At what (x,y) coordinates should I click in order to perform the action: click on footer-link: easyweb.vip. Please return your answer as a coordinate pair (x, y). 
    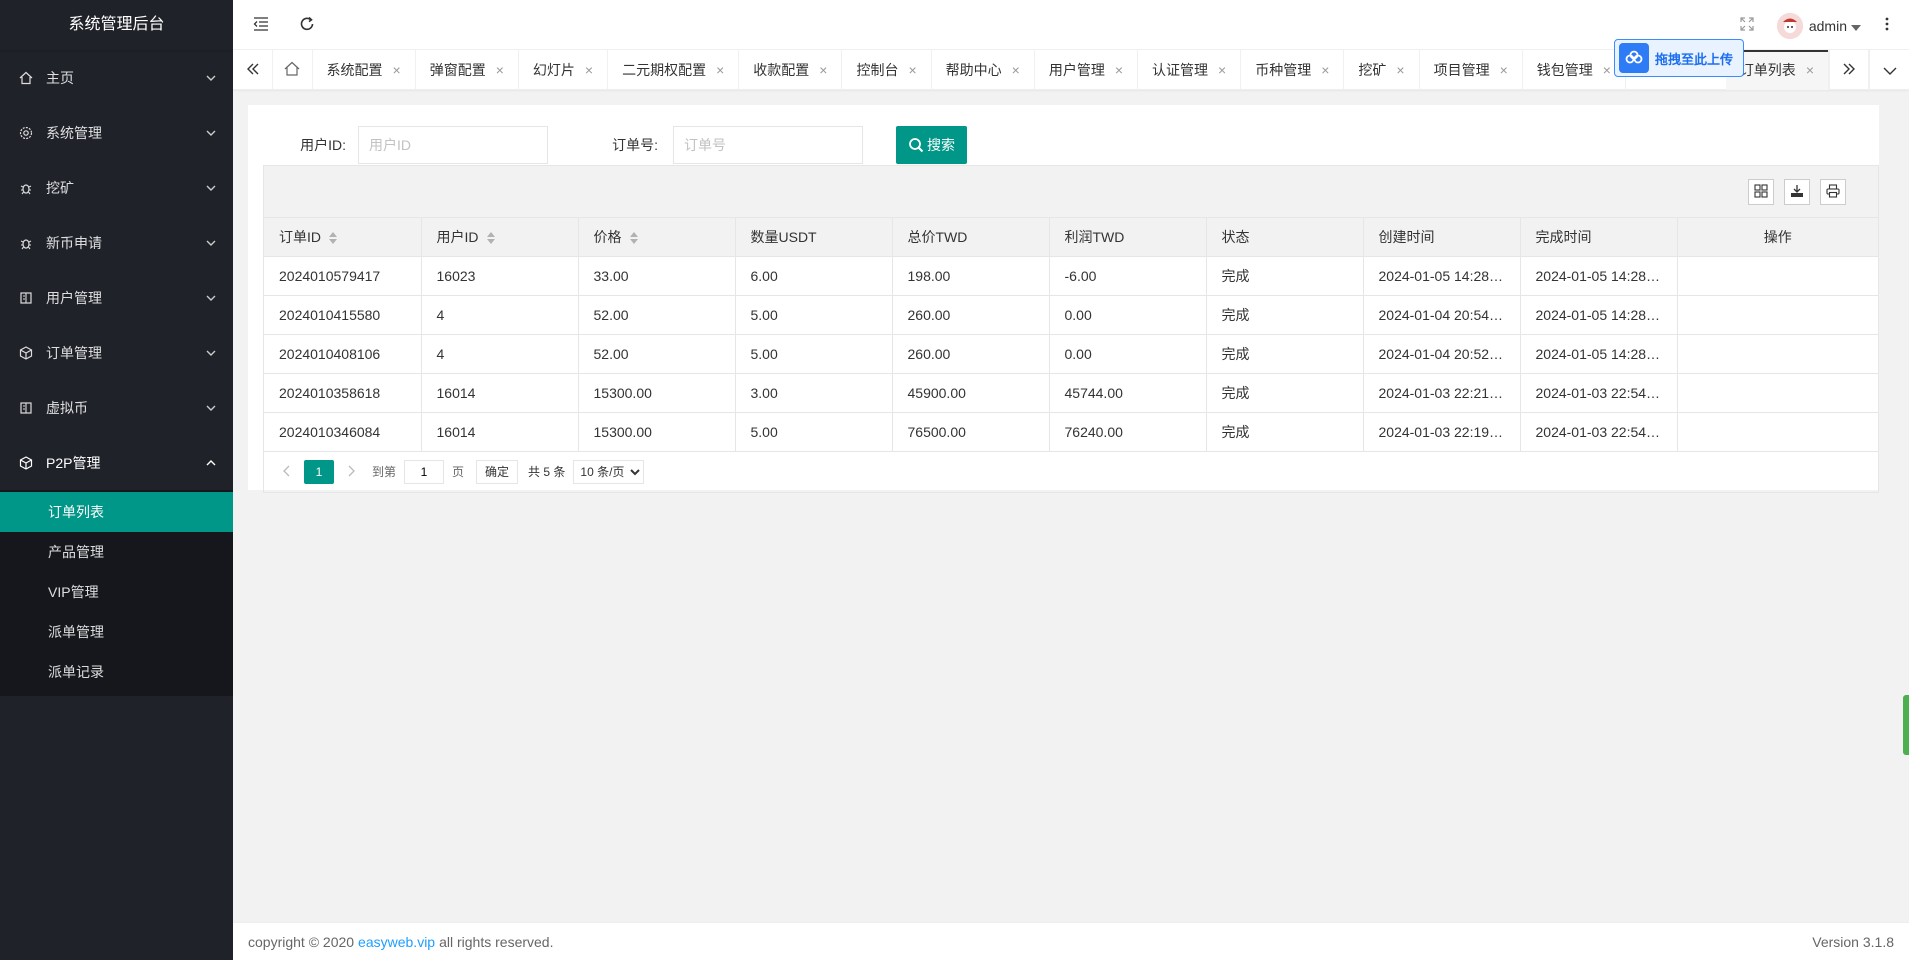
    Looking at the image, I should click on (396, 942).